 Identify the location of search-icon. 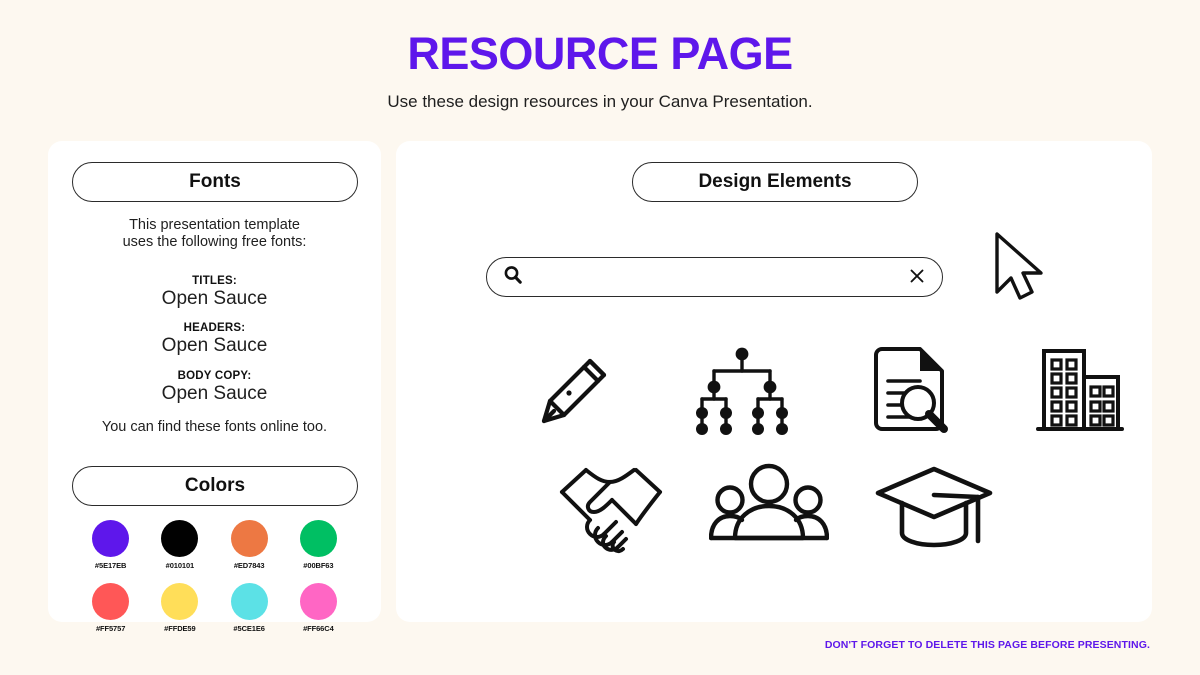
(513, 277).